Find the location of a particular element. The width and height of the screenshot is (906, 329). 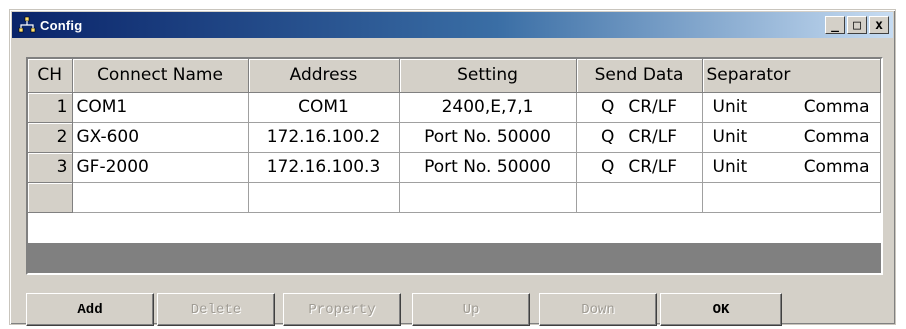

column-header-address: Address is located at coordinates (324, 76).